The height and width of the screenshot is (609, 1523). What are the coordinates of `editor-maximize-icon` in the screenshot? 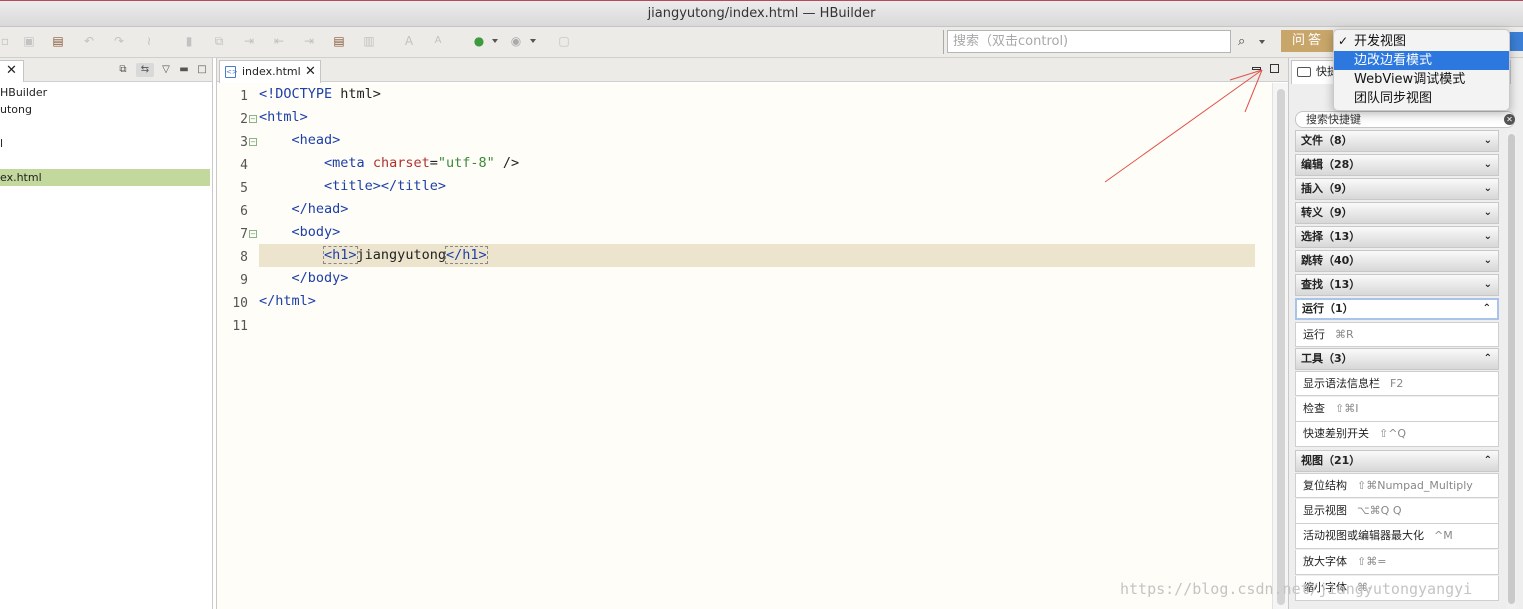 It's located at (1274, 68).